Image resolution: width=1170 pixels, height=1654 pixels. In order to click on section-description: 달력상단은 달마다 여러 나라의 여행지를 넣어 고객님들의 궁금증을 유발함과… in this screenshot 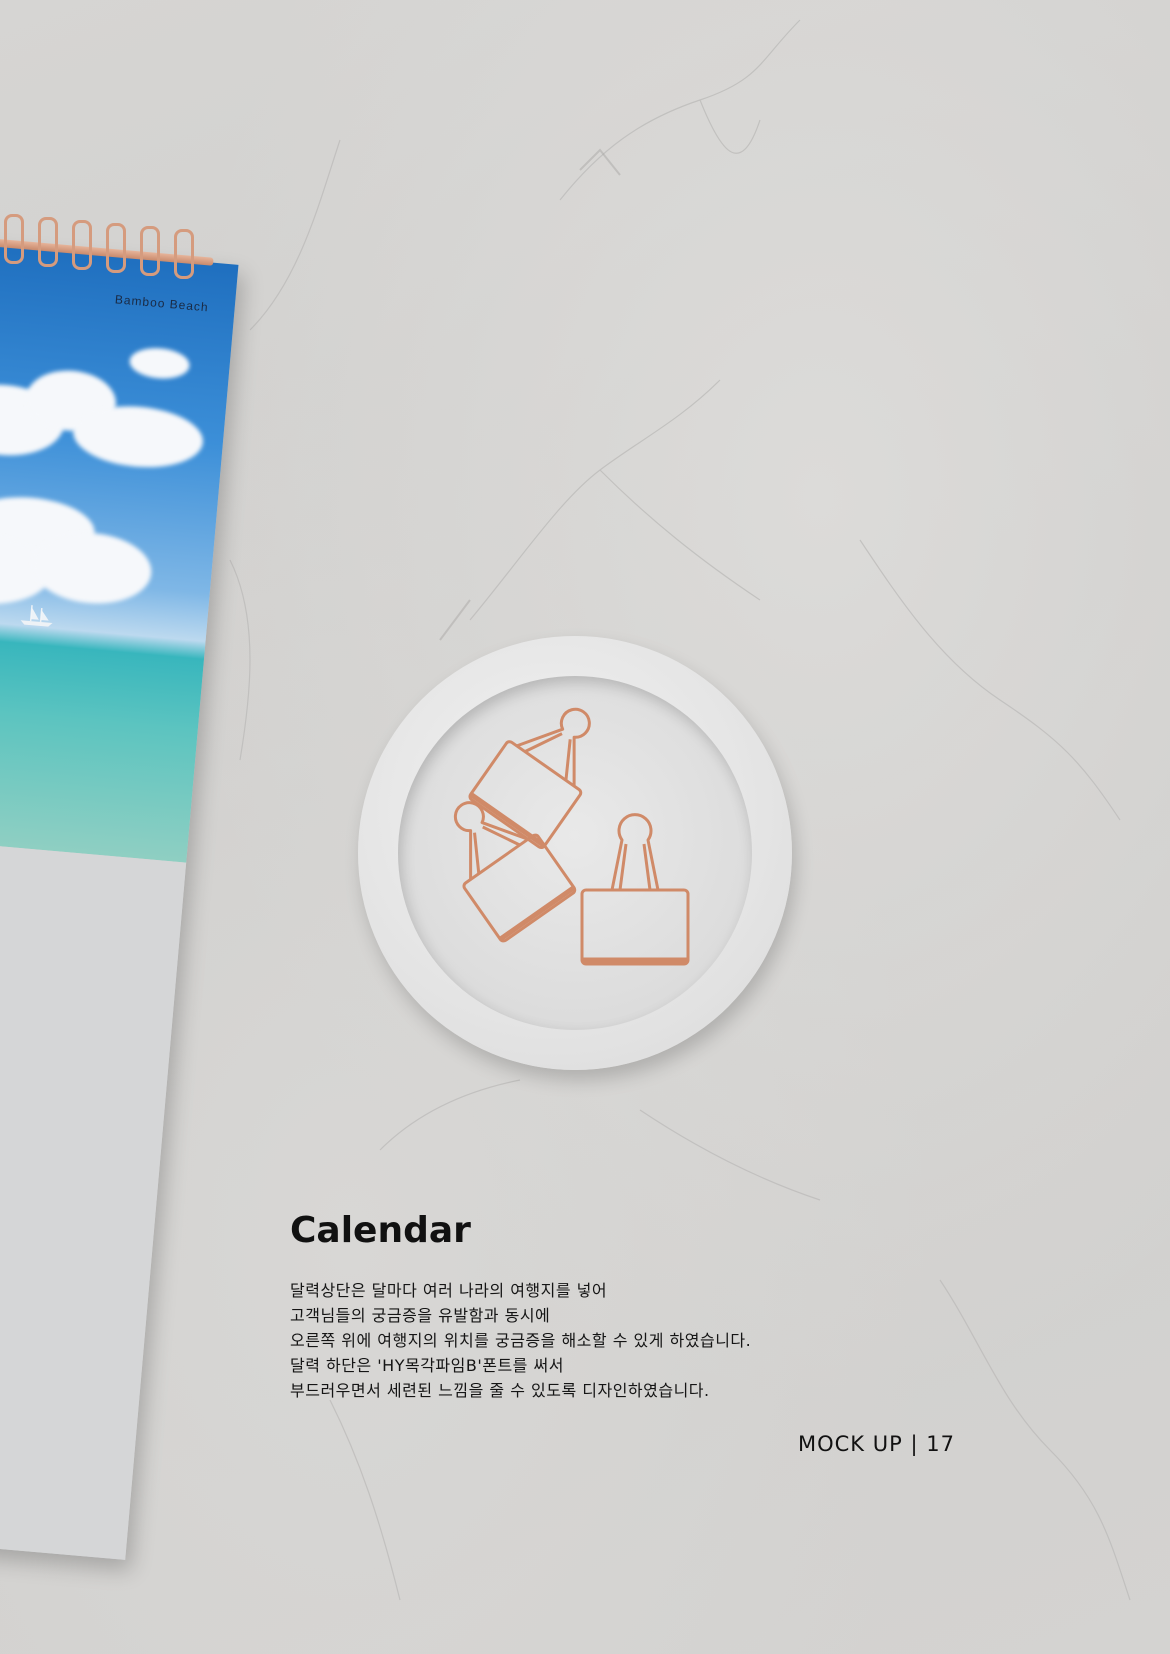, I will do `click(600, 1340)`.